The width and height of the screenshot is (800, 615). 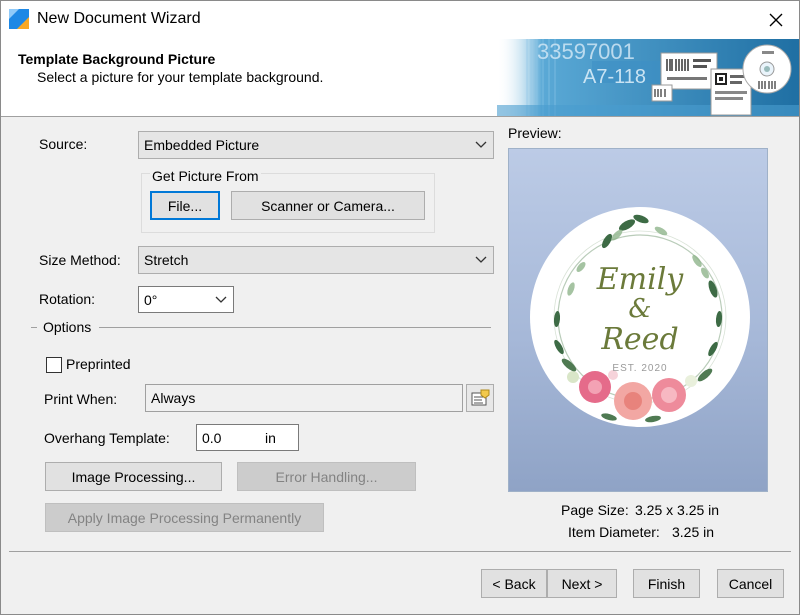 What do you see at coordinates (640, 279) in the screenshot?
I see `preview-name-line1: Emily` at bounding box center [640, 279].